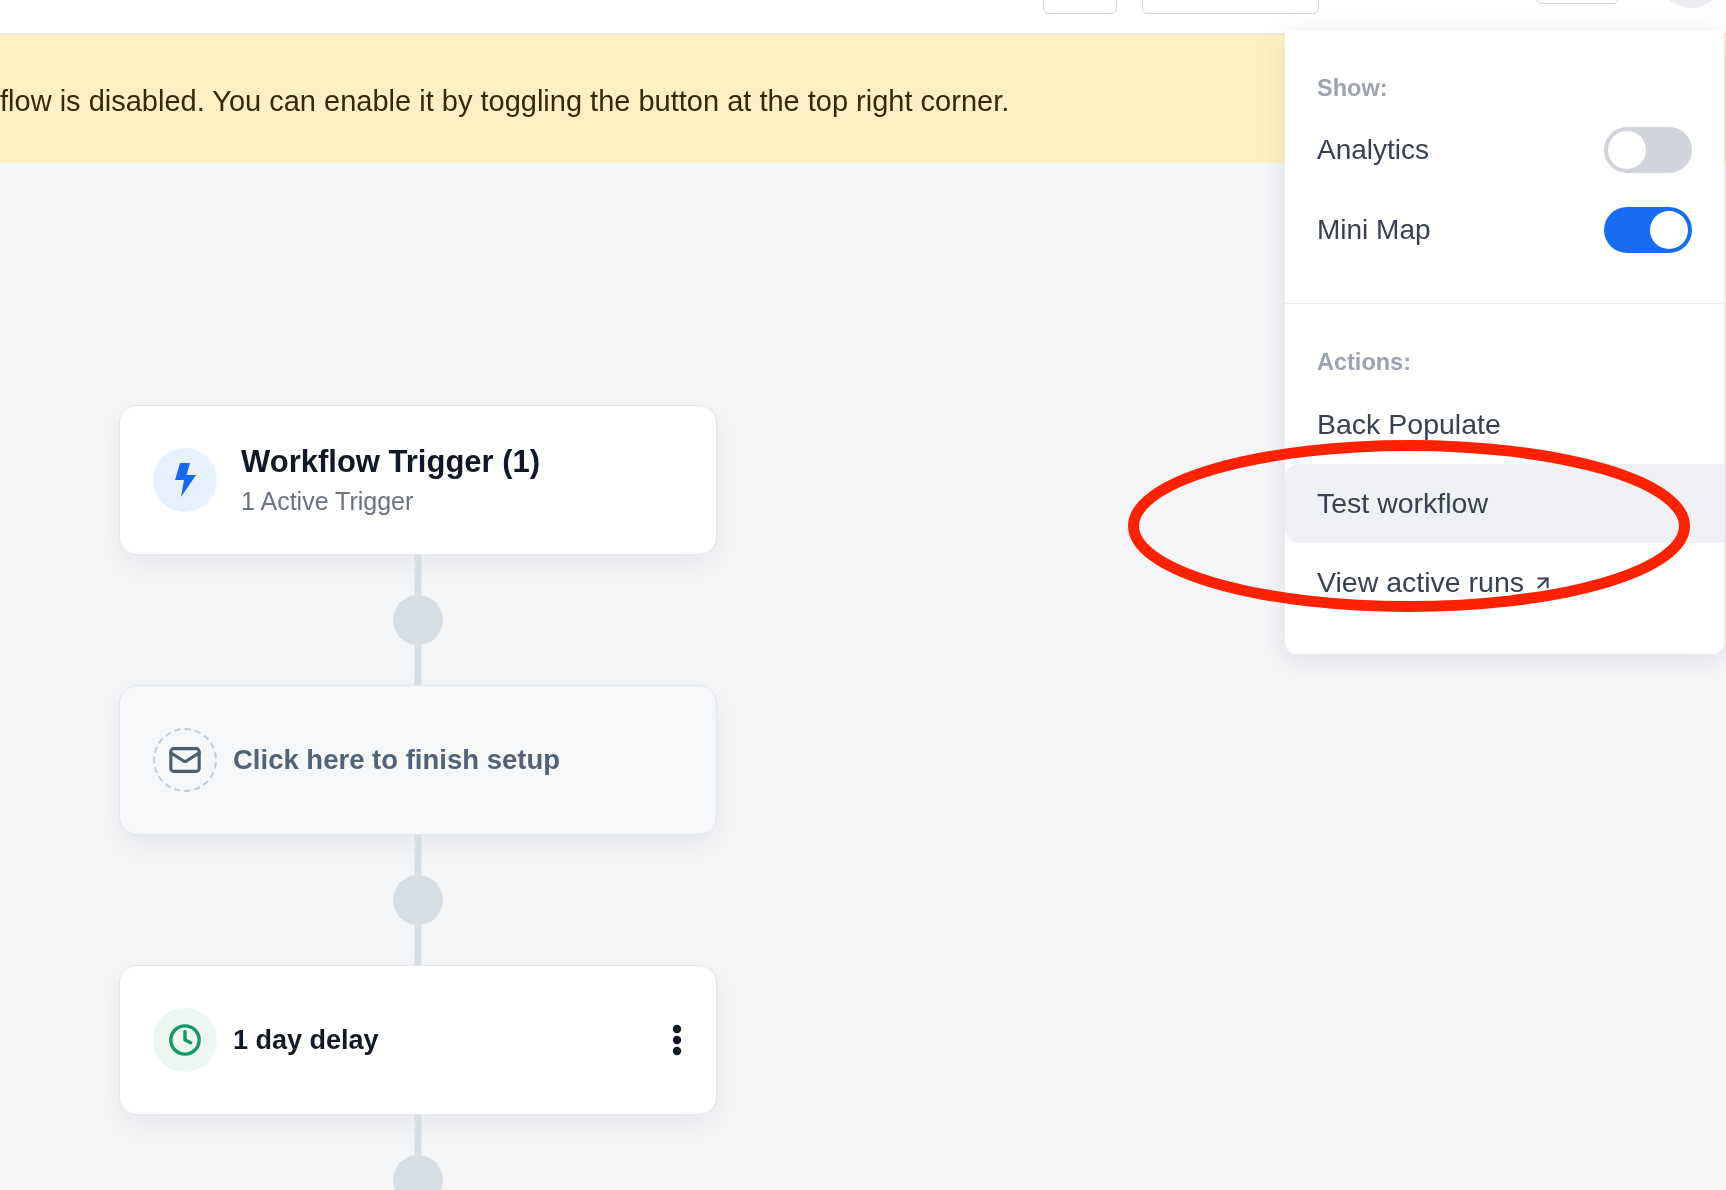 This screenshot has width=1726, height=1190. I want to click on toggle-label: Analytics, so click(1373, 150).